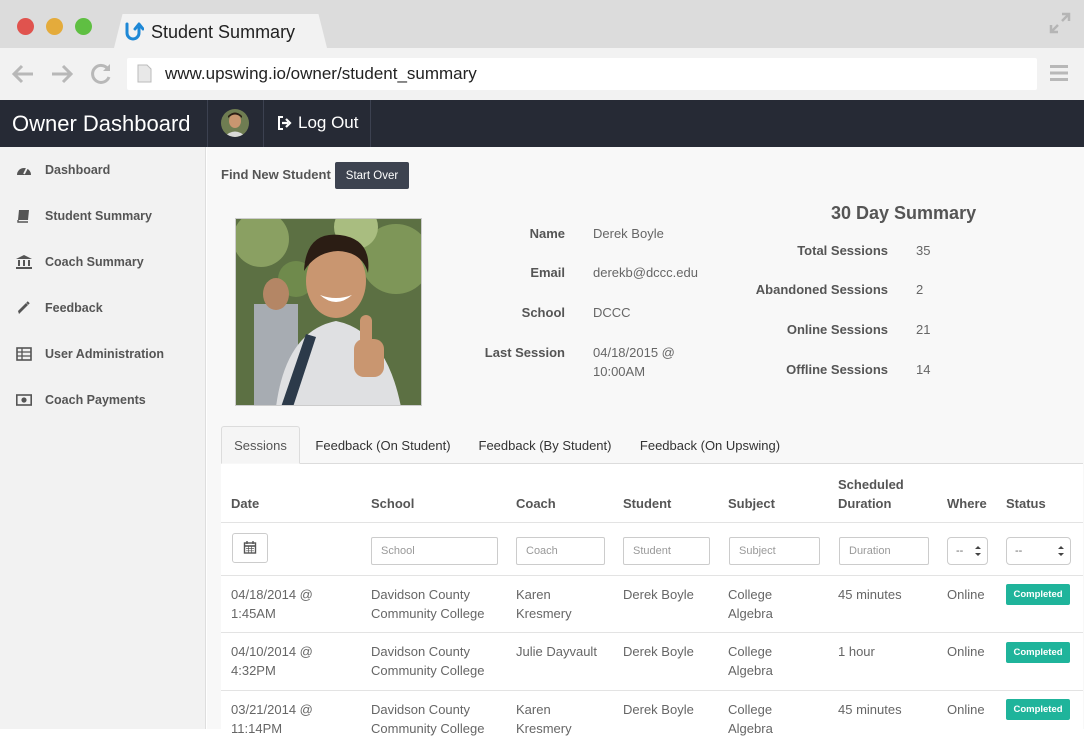  Describe the element at coordinates (318, 123) in the screenshot. I see `logout-button: Log Out` at that location.